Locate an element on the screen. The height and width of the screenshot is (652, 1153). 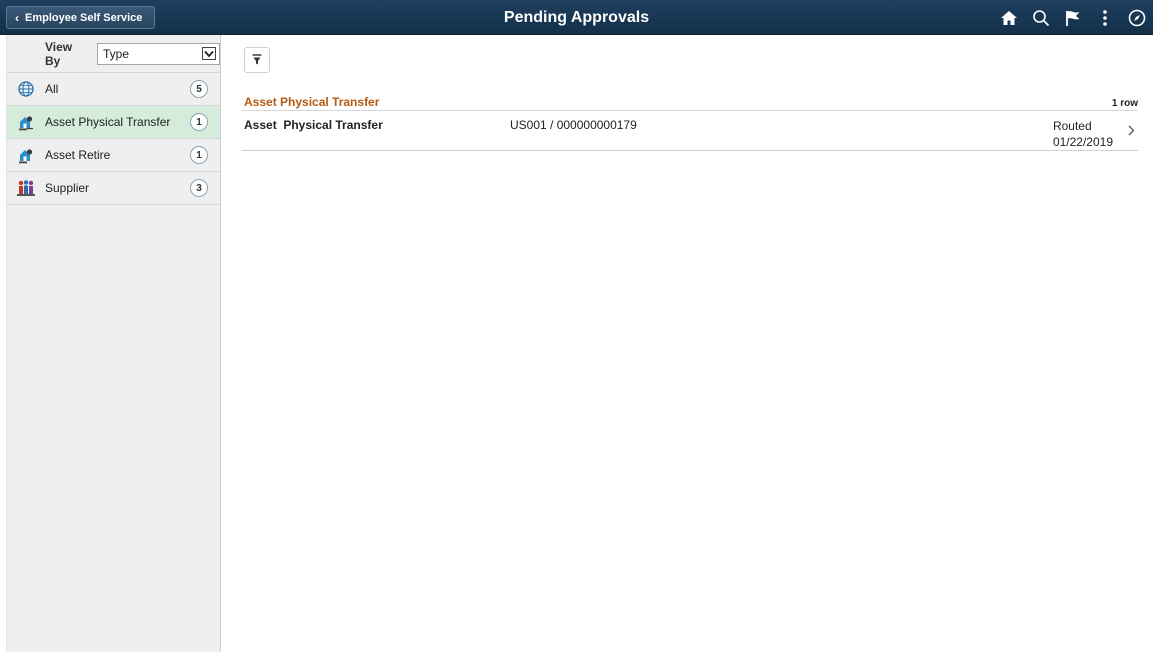
count-badge: 3 is located at coordinates (199, 188).